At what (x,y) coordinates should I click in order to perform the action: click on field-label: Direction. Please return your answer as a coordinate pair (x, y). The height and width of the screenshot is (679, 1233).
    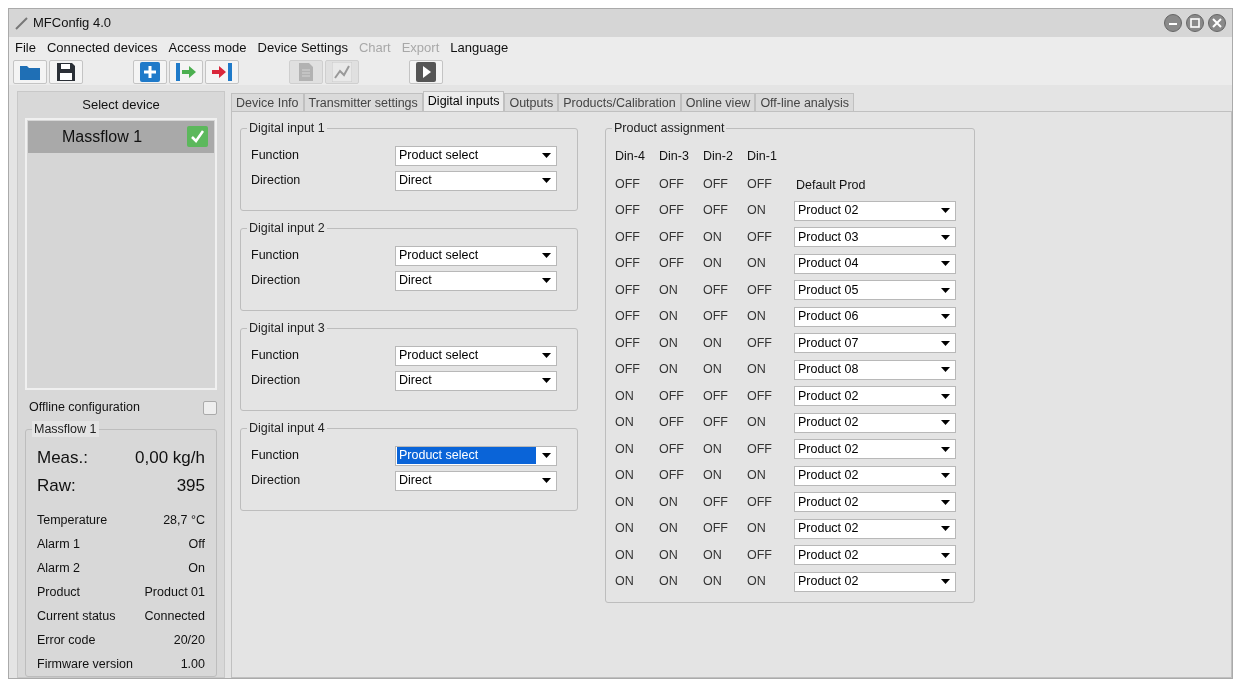
    Looking at the image, I should click on (276, 181).